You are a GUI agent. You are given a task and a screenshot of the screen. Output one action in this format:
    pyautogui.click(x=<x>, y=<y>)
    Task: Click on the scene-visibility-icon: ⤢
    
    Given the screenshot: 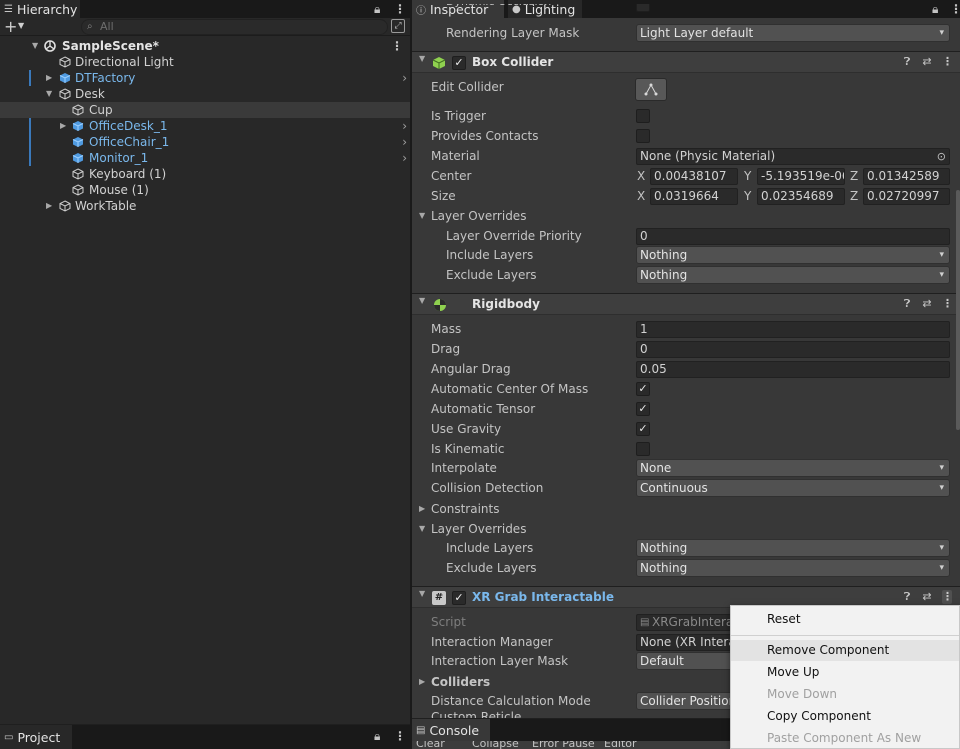 What is the action you would take?
    pyautogui.click(x=398, y=26)
    